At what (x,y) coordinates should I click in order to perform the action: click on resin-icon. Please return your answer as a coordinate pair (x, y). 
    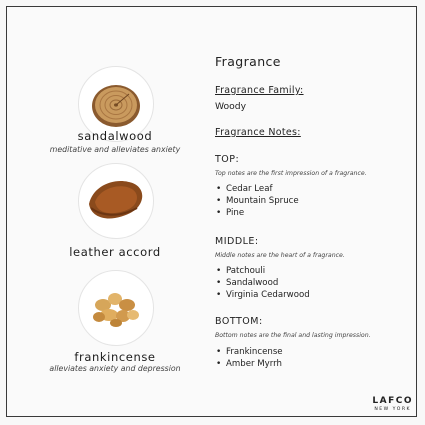
    Looking at the image, I should click on (116, 310).